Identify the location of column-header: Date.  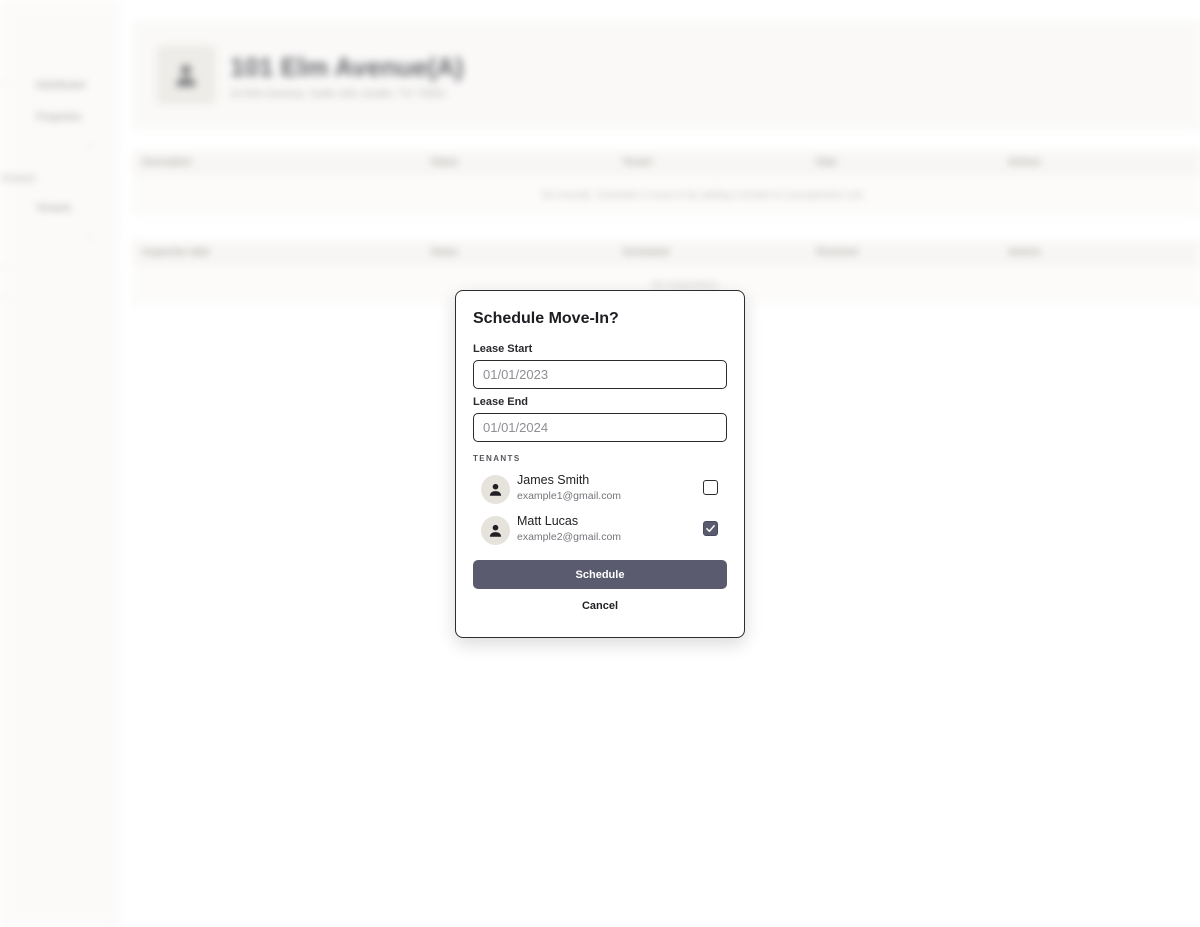
(827, 162).